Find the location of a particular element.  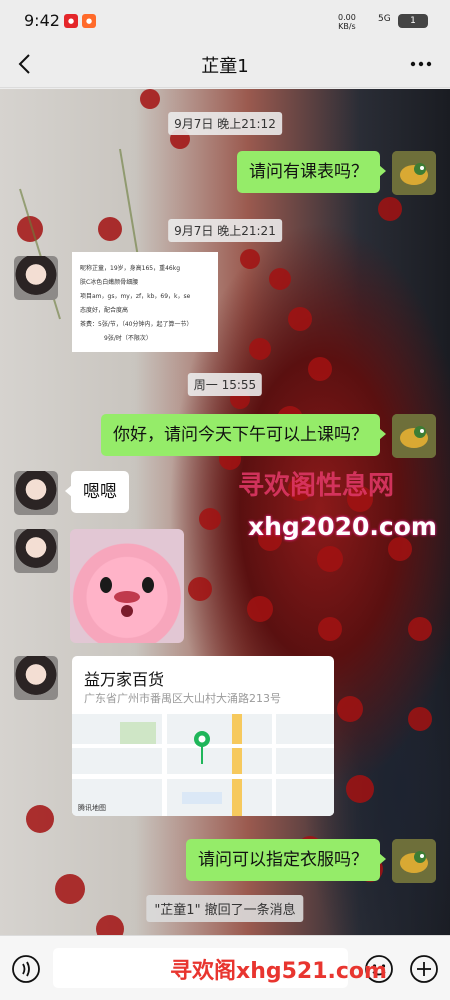

watermark-text: xhg2020.com is located at coordinates (342, 526).